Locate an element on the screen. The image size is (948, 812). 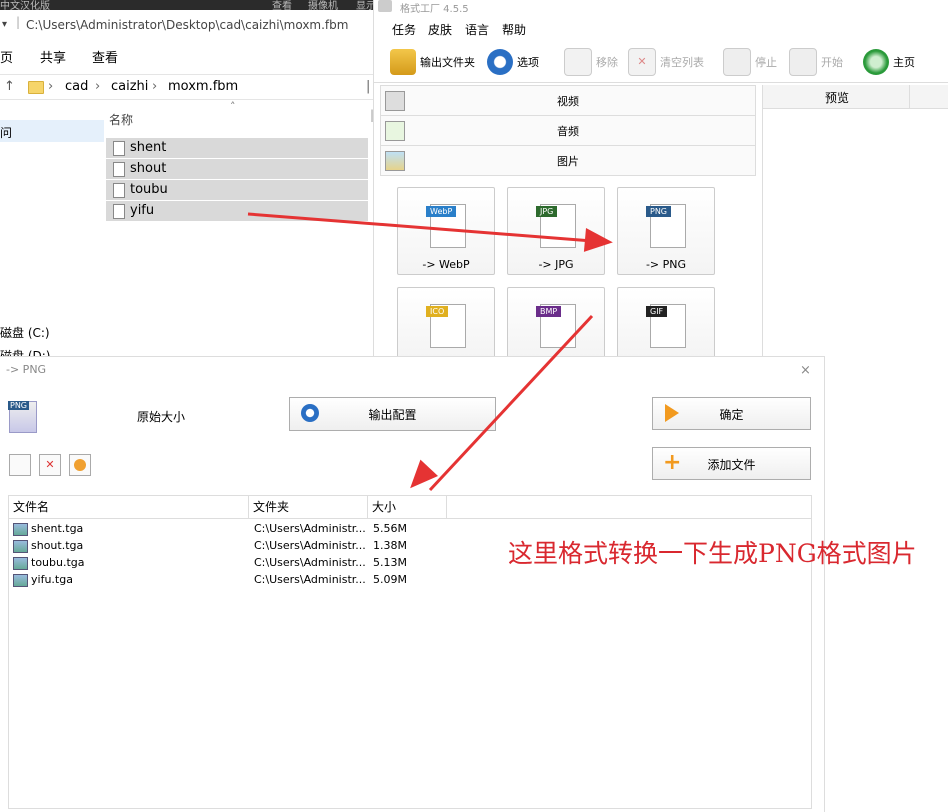
arrowhead-png is located at coordinates (598, 240).